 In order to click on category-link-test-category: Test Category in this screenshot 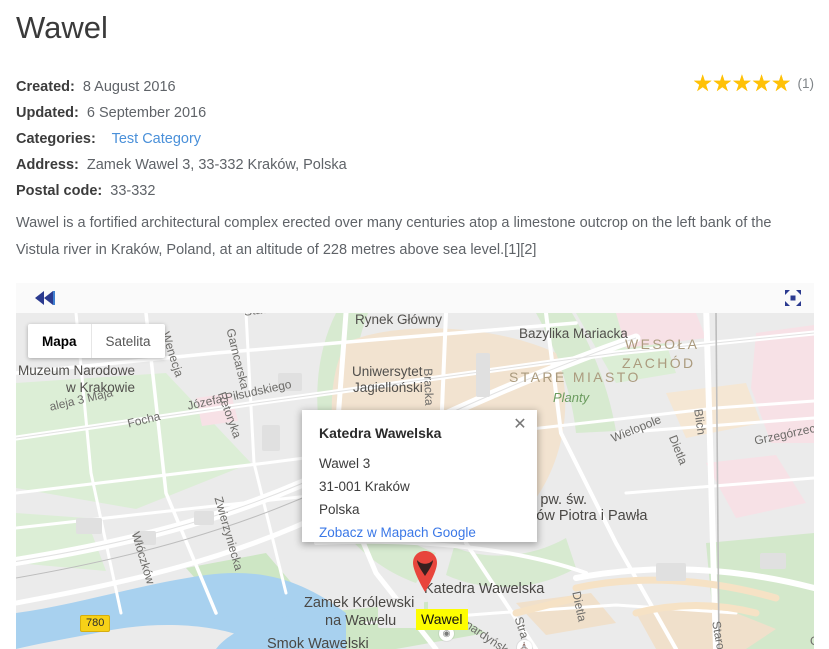, I will do `click(156, 139)`.